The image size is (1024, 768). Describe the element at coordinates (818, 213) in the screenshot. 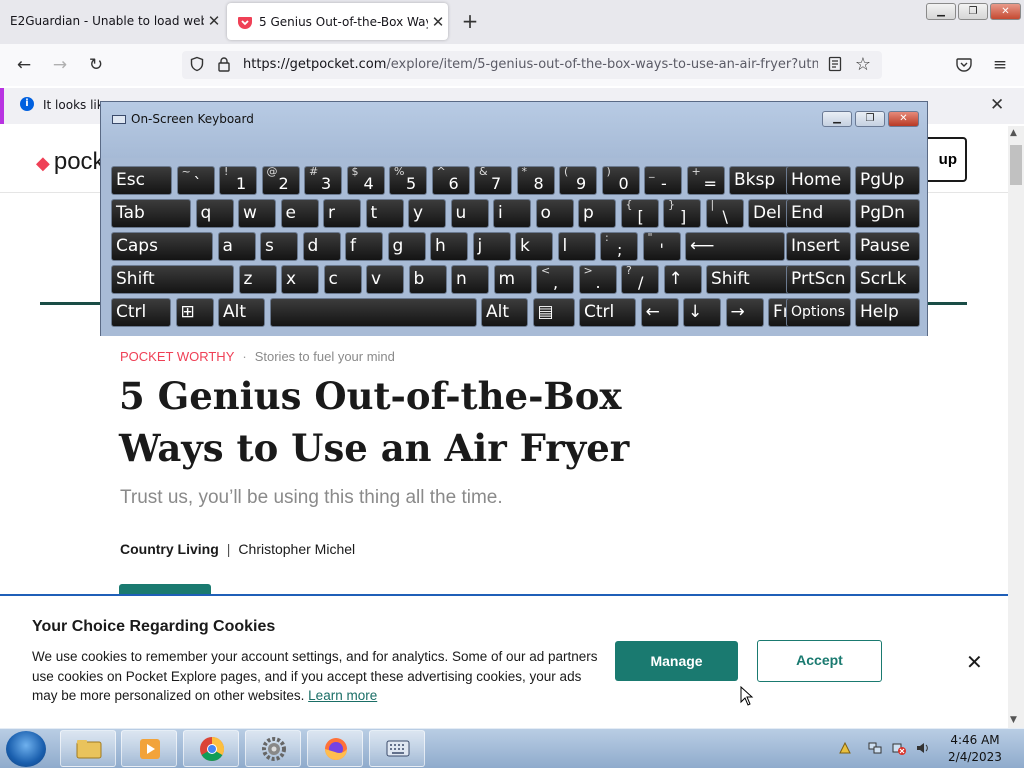

I see `osk-key-end: End` at that location.